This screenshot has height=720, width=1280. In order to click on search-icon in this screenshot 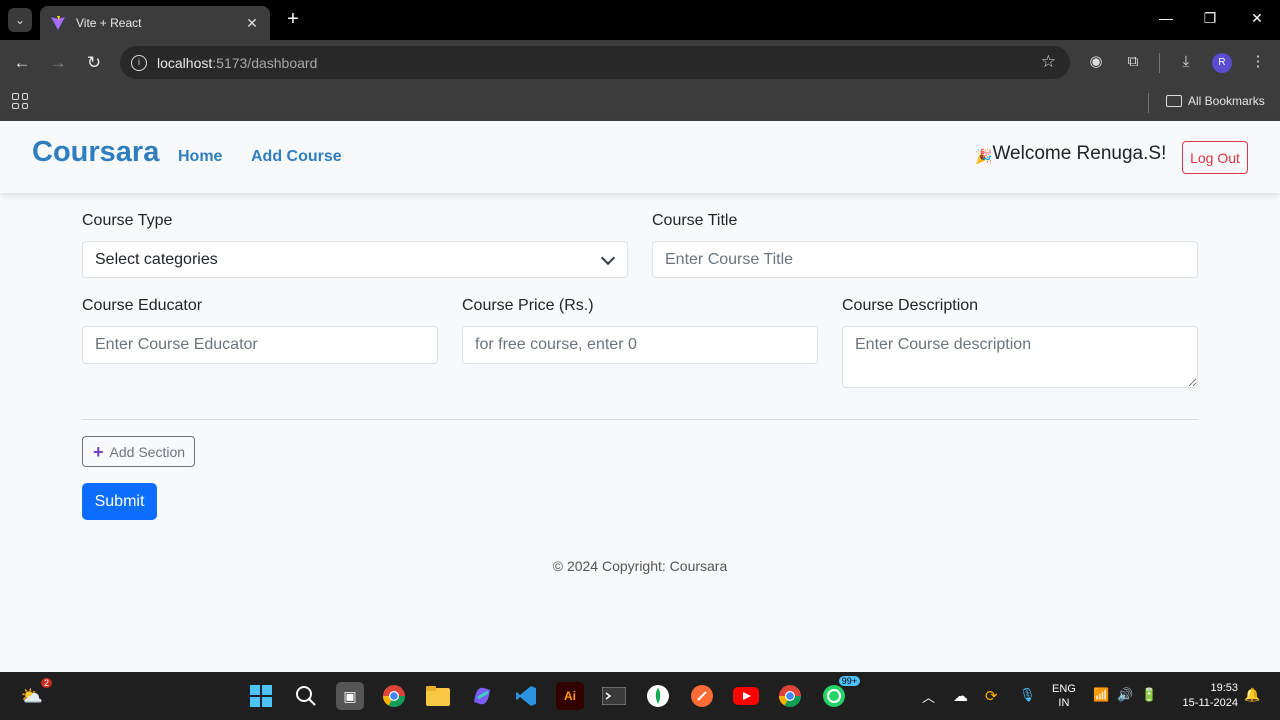, I will do `click(306, 696)`.